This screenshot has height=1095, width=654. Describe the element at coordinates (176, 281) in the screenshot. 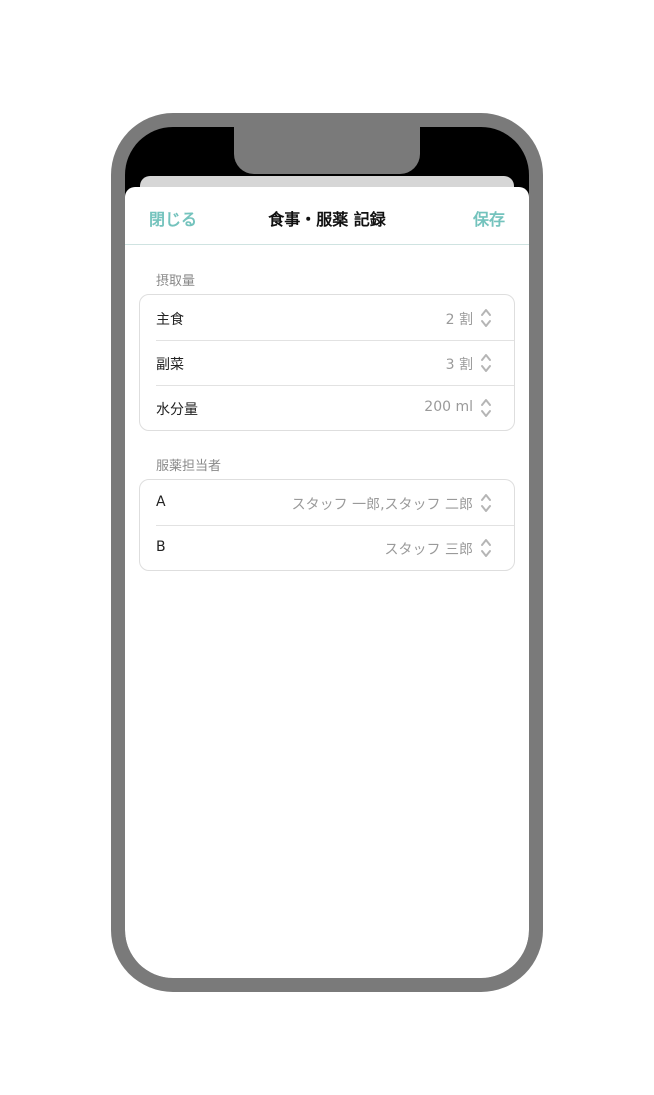

I see `intake-section-header: 摂取量` at that location.